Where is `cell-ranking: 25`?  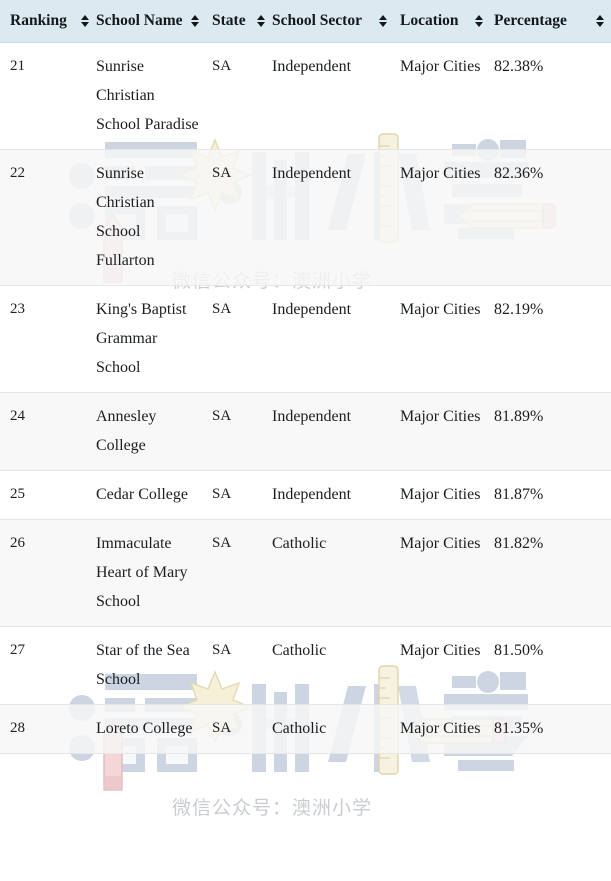 cell-ranking: 25 is located at coordinates (48, 495).